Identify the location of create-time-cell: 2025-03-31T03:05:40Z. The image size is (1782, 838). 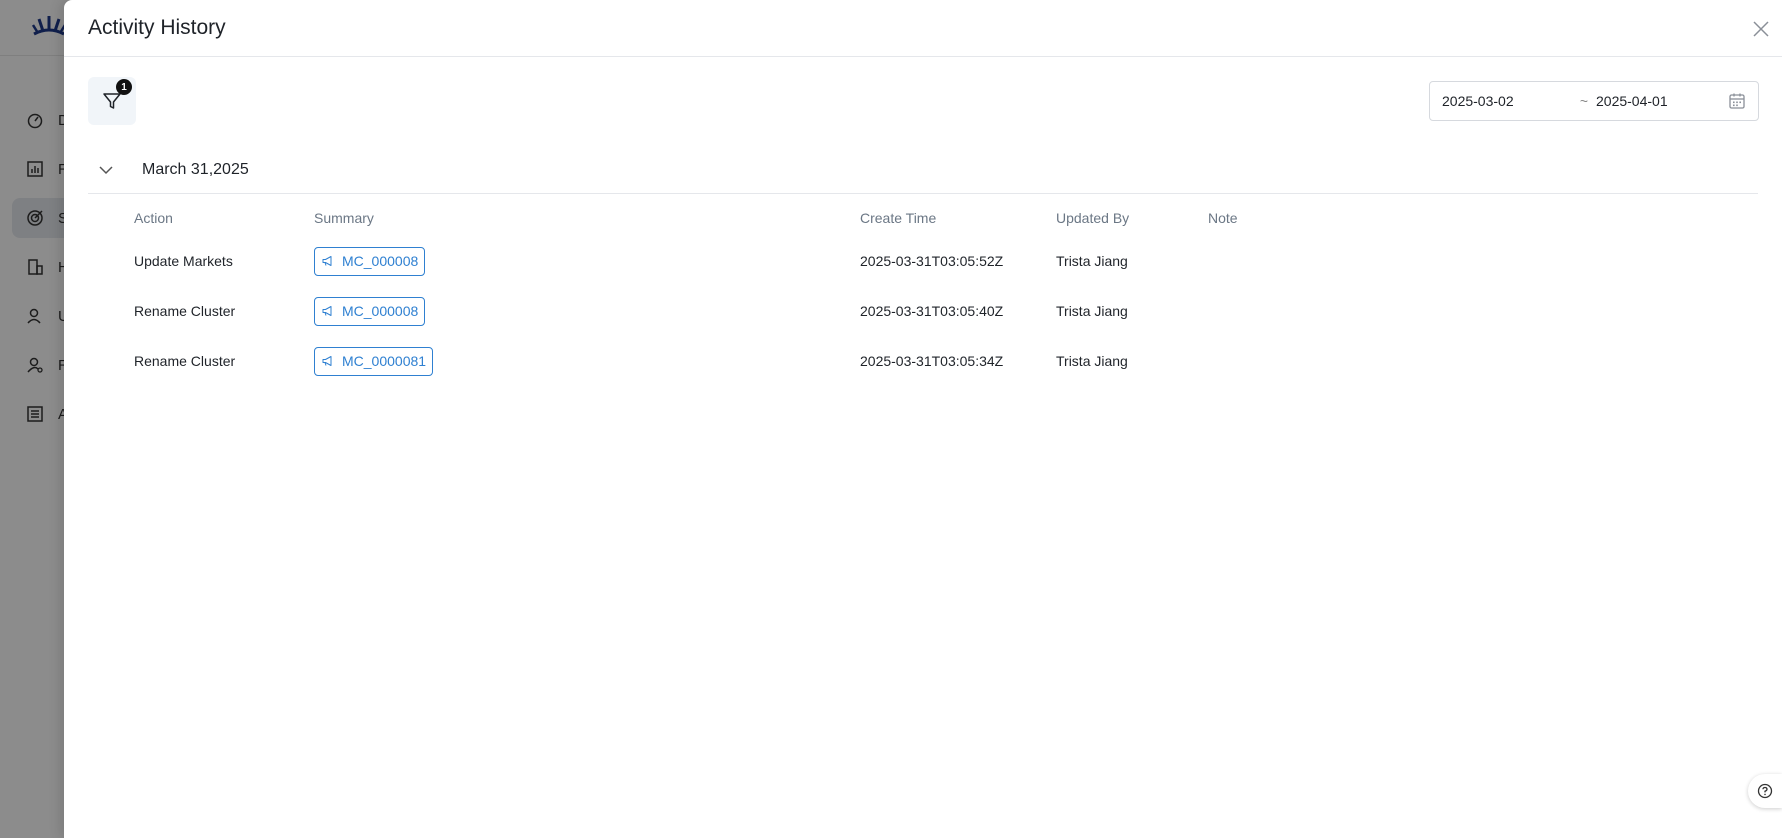
(932, 311).